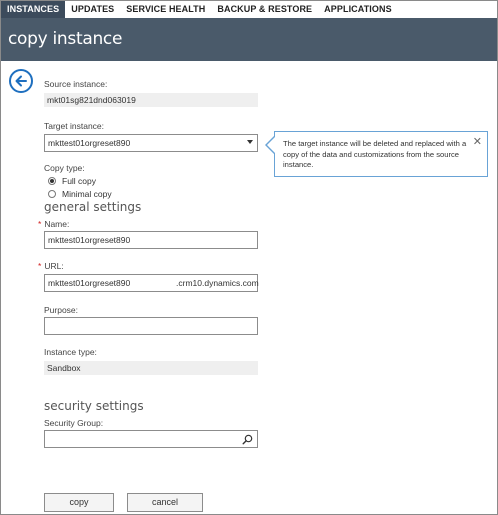 The height and width of the screenshot is (515, 498). Describe the element at coordinates (358, 9) in the screenshot. I see `tab-applications: APPLICATIONS` at that location.